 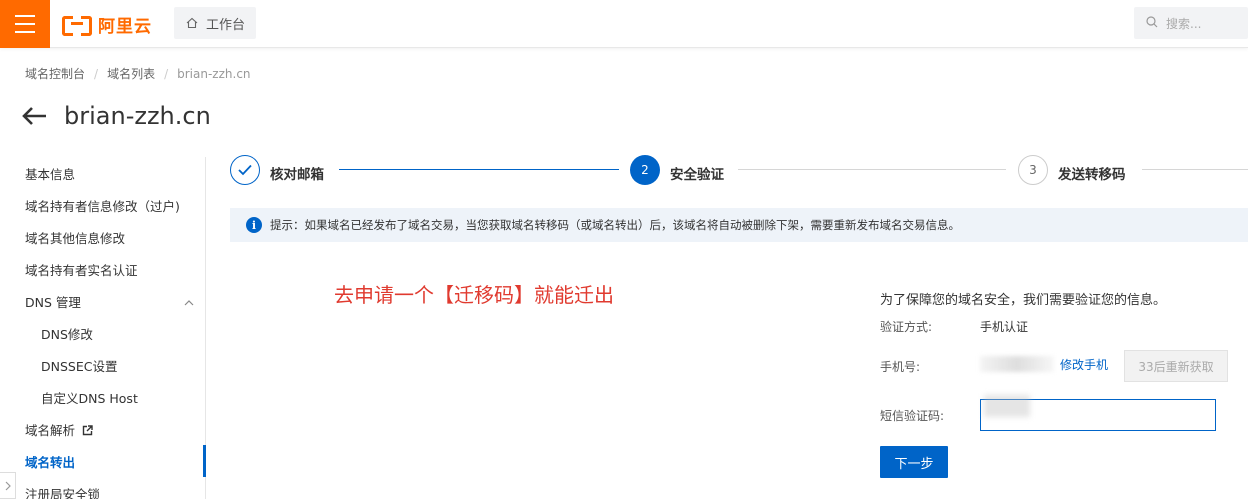 What do you see at coordinates (75, 239) in the screenshot?
I see `sidebar-item-other-info: 域名其他信息修改` at bounding box center [75, 239].